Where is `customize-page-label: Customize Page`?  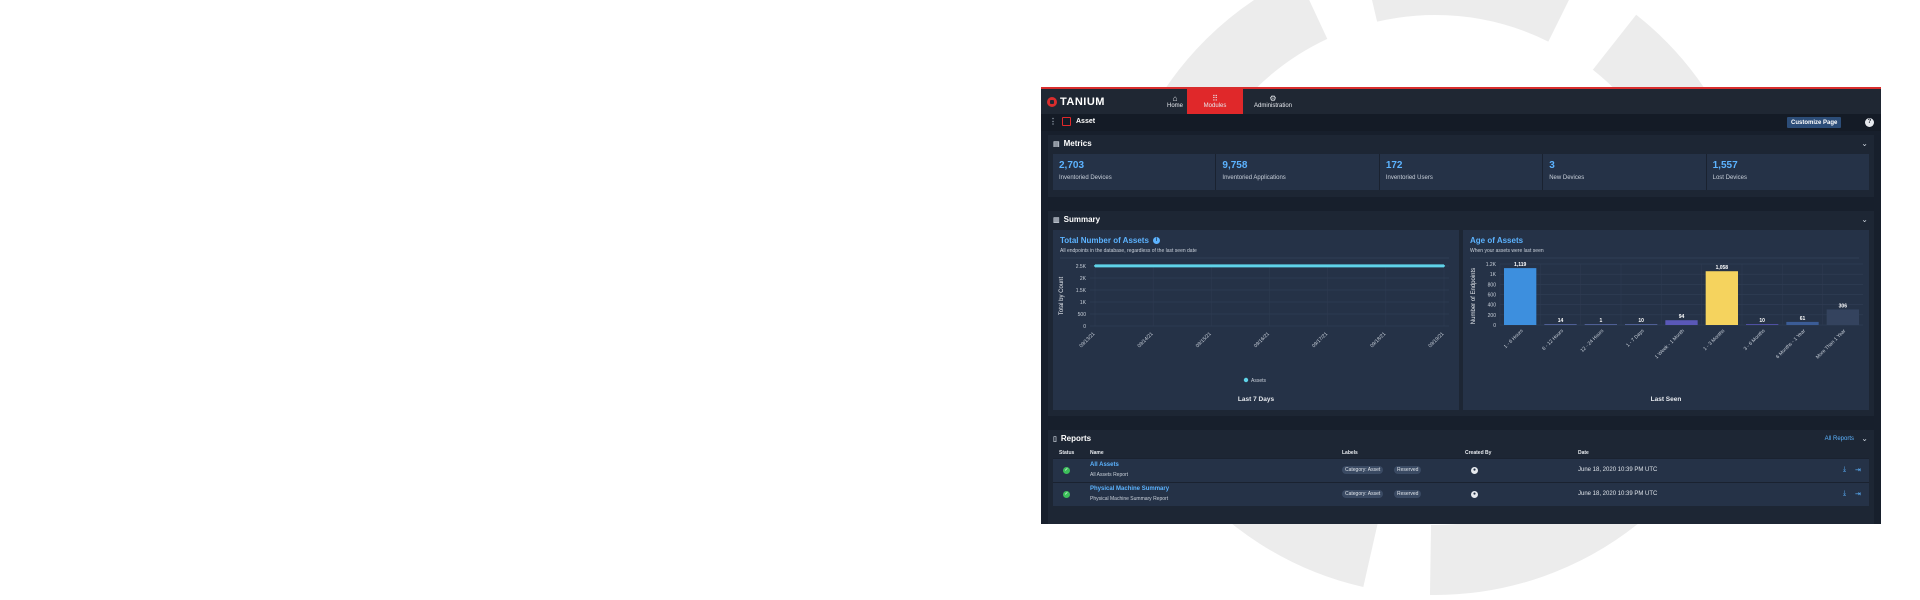
customize-page-label: Customize Page is located at coordinates (1814, 122).